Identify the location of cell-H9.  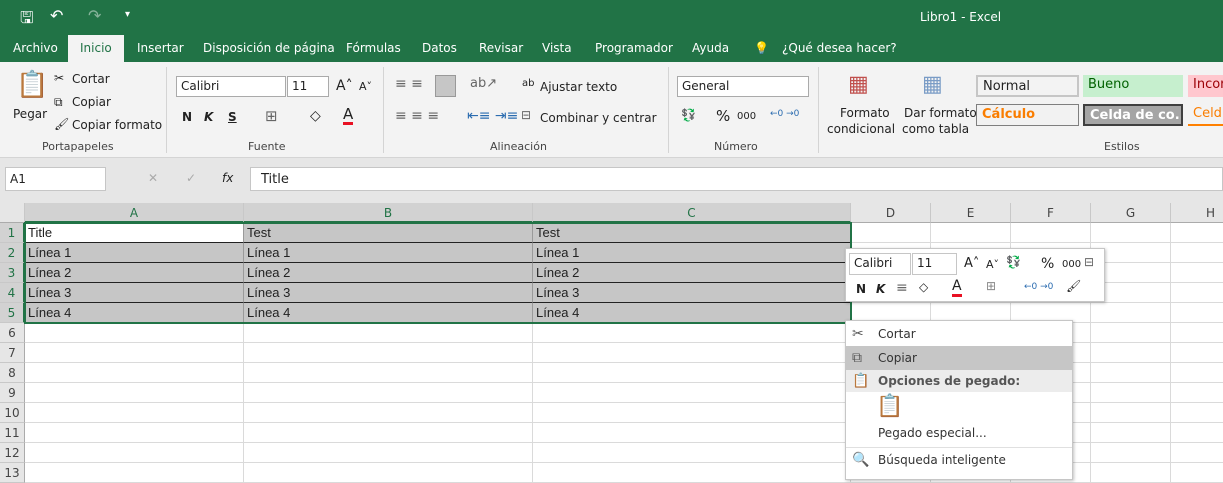
(1197, 393).